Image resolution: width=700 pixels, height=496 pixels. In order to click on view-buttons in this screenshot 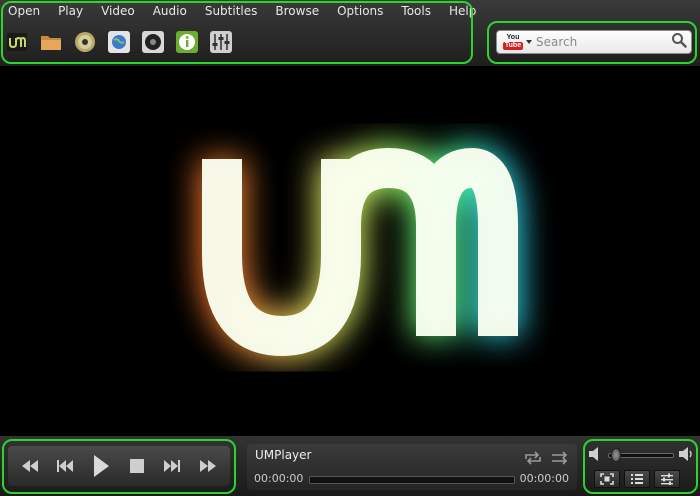, I will do `click(637, 479)`.